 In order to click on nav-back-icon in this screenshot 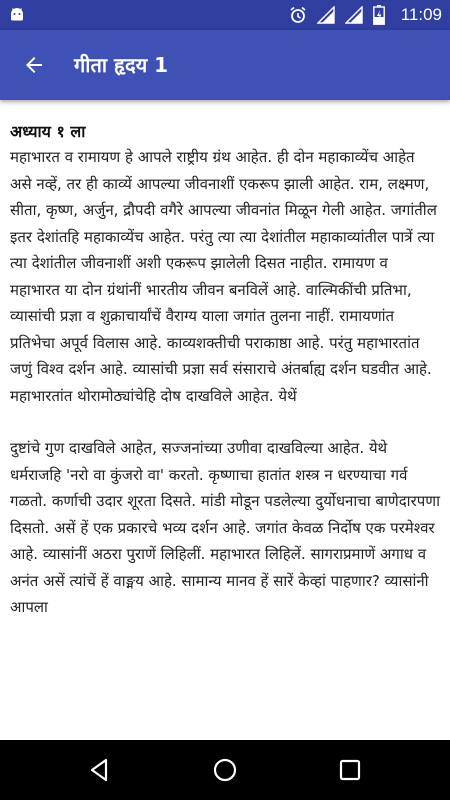, I will do `click(99, 770)`.